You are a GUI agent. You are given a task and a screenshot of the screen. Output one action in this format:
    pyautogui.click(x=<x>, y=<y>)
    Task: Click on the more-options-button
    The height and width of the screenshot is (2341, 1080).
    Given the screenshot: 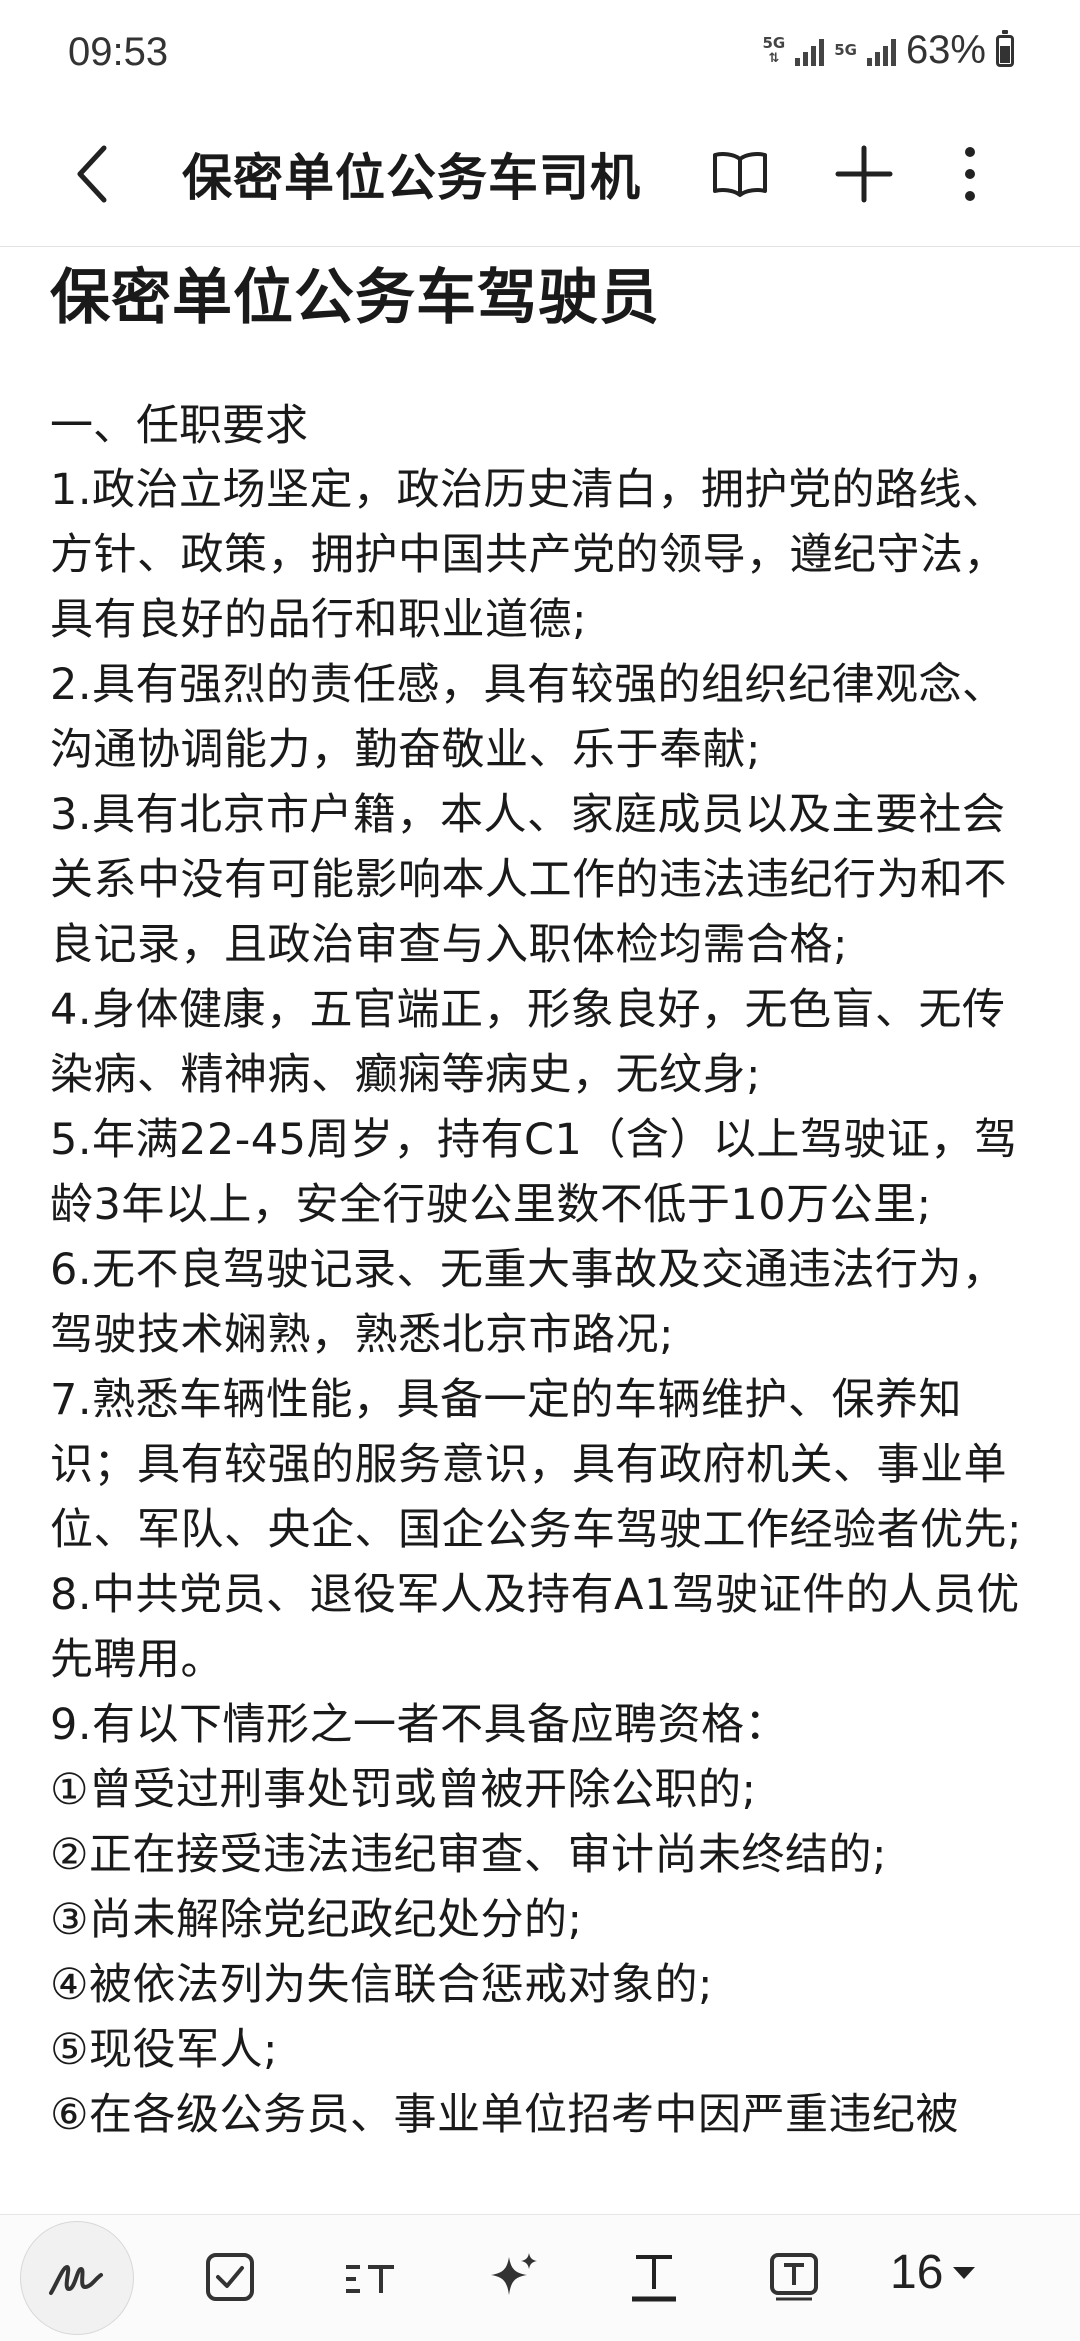 What is the action you would take?
    pyautogui.click(x=970, y=174)
    